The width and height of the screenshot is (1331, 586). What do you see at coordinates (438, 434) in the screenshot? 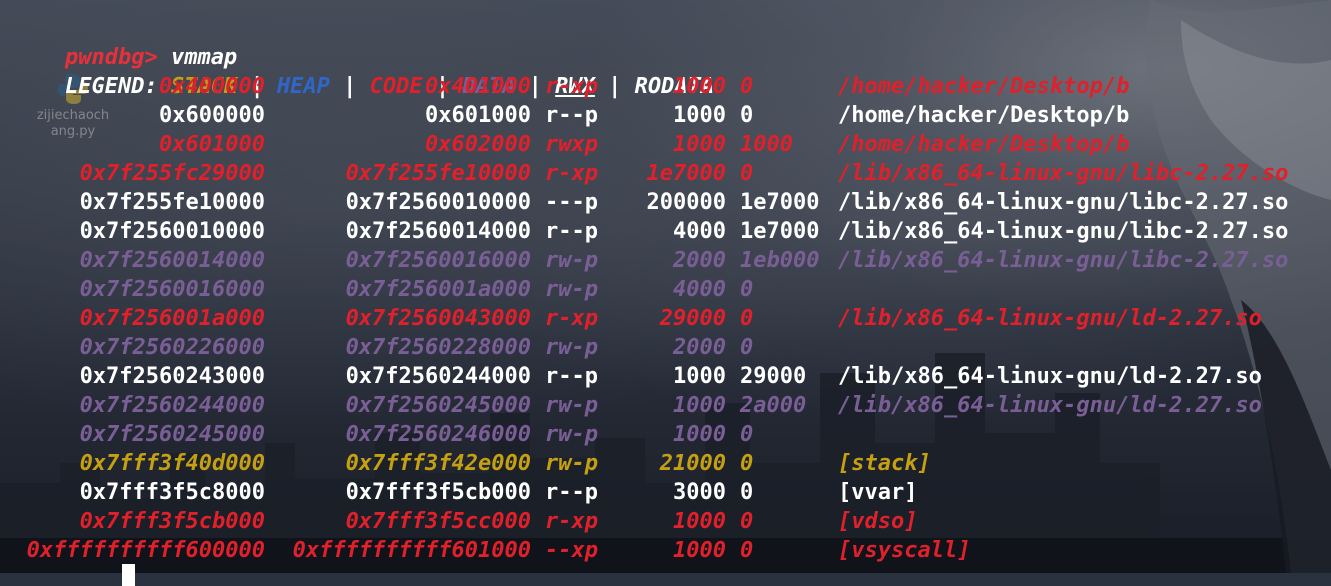
I see `row-end-address: 0x7f2560246000` at bounding box center [438, 434].